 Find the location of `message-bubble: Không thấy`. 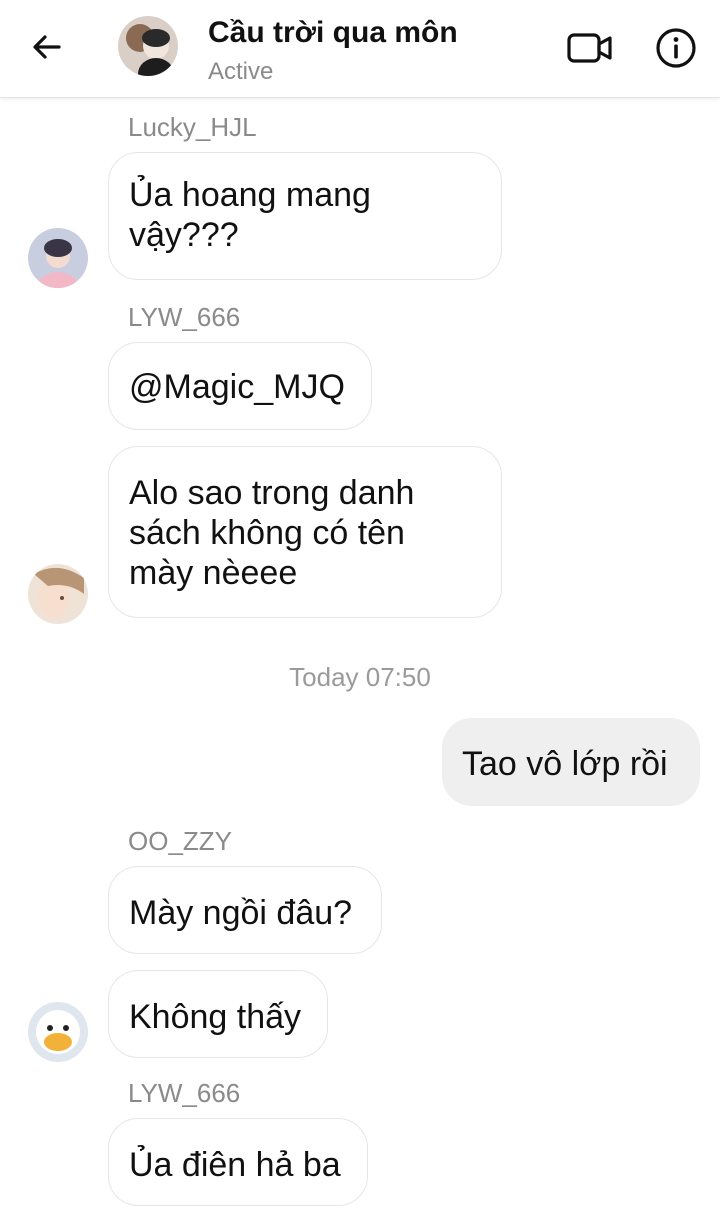

message-bubble: Không thấy is located at coordinates (218, 1014).